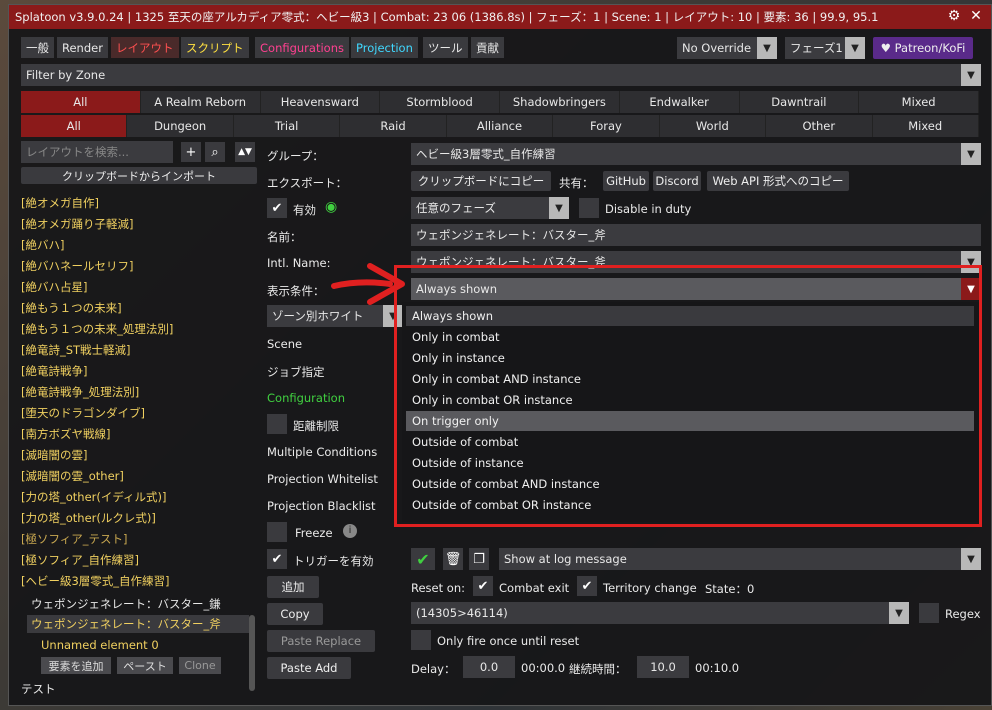  What do you see at coordinates (919, 102) in the screenshot?
I see `zone-filter-item: Mixed` at bounding box center [919, 102].